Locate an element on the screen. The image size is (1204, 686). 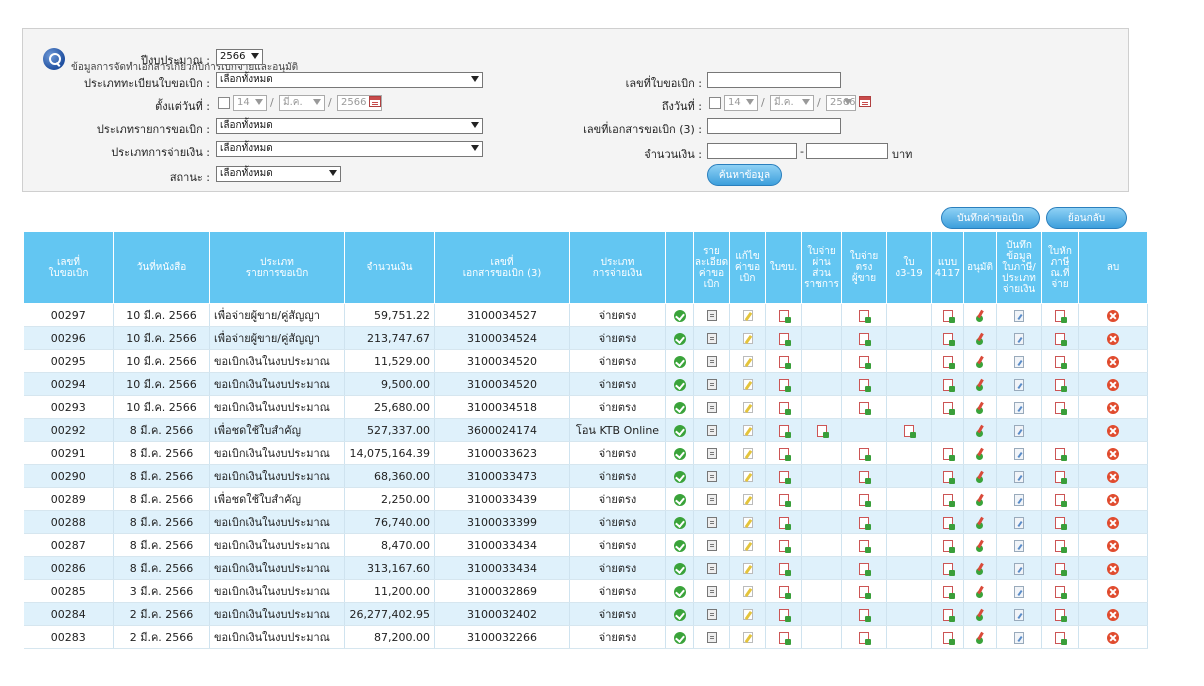
request-type-select: เลือกทั้งหมด is located at coordinates (349, 80).